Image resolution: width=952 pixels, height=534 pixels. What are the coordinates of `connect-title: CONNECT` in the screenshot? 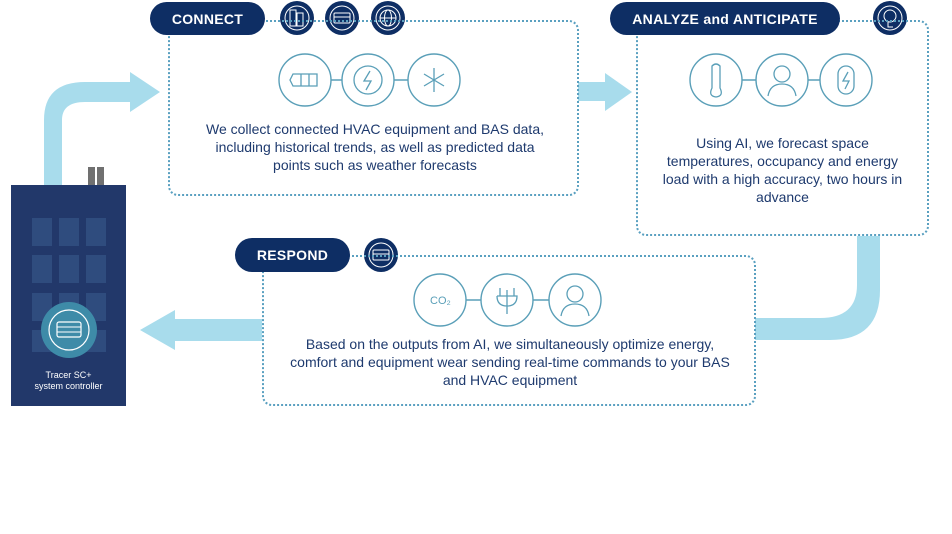 It's located at (207, 18).